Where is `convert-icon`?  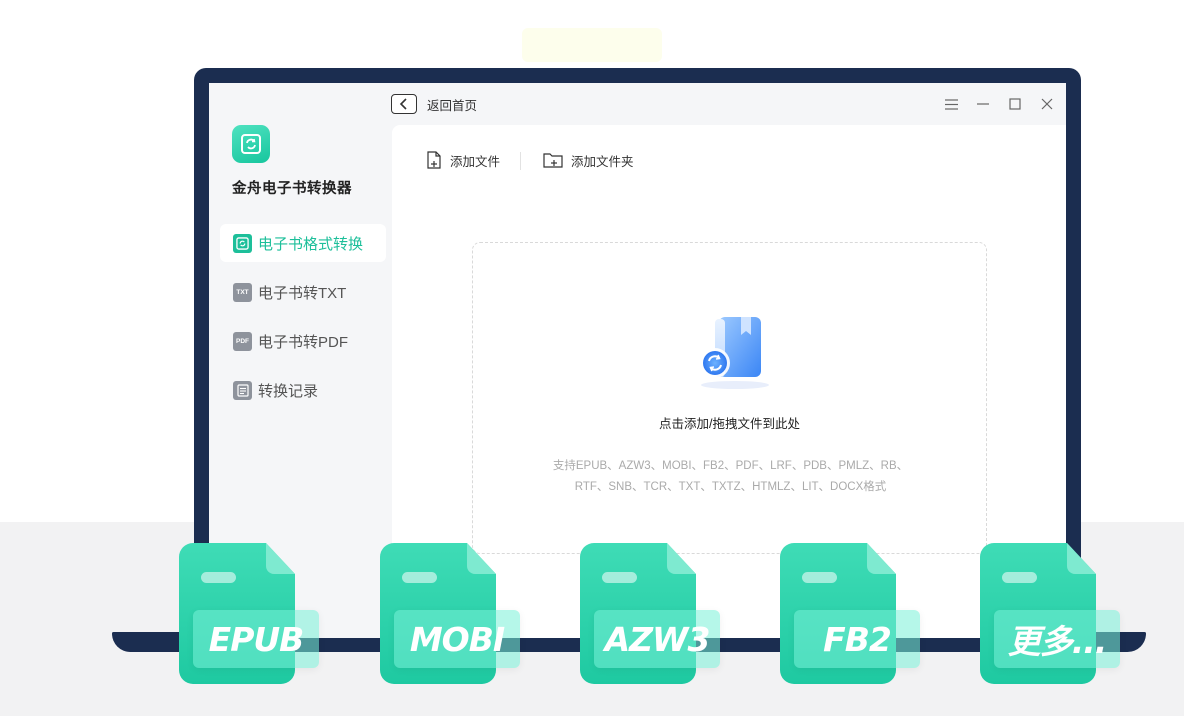
convert-icon is located at coordinates (242, 243).